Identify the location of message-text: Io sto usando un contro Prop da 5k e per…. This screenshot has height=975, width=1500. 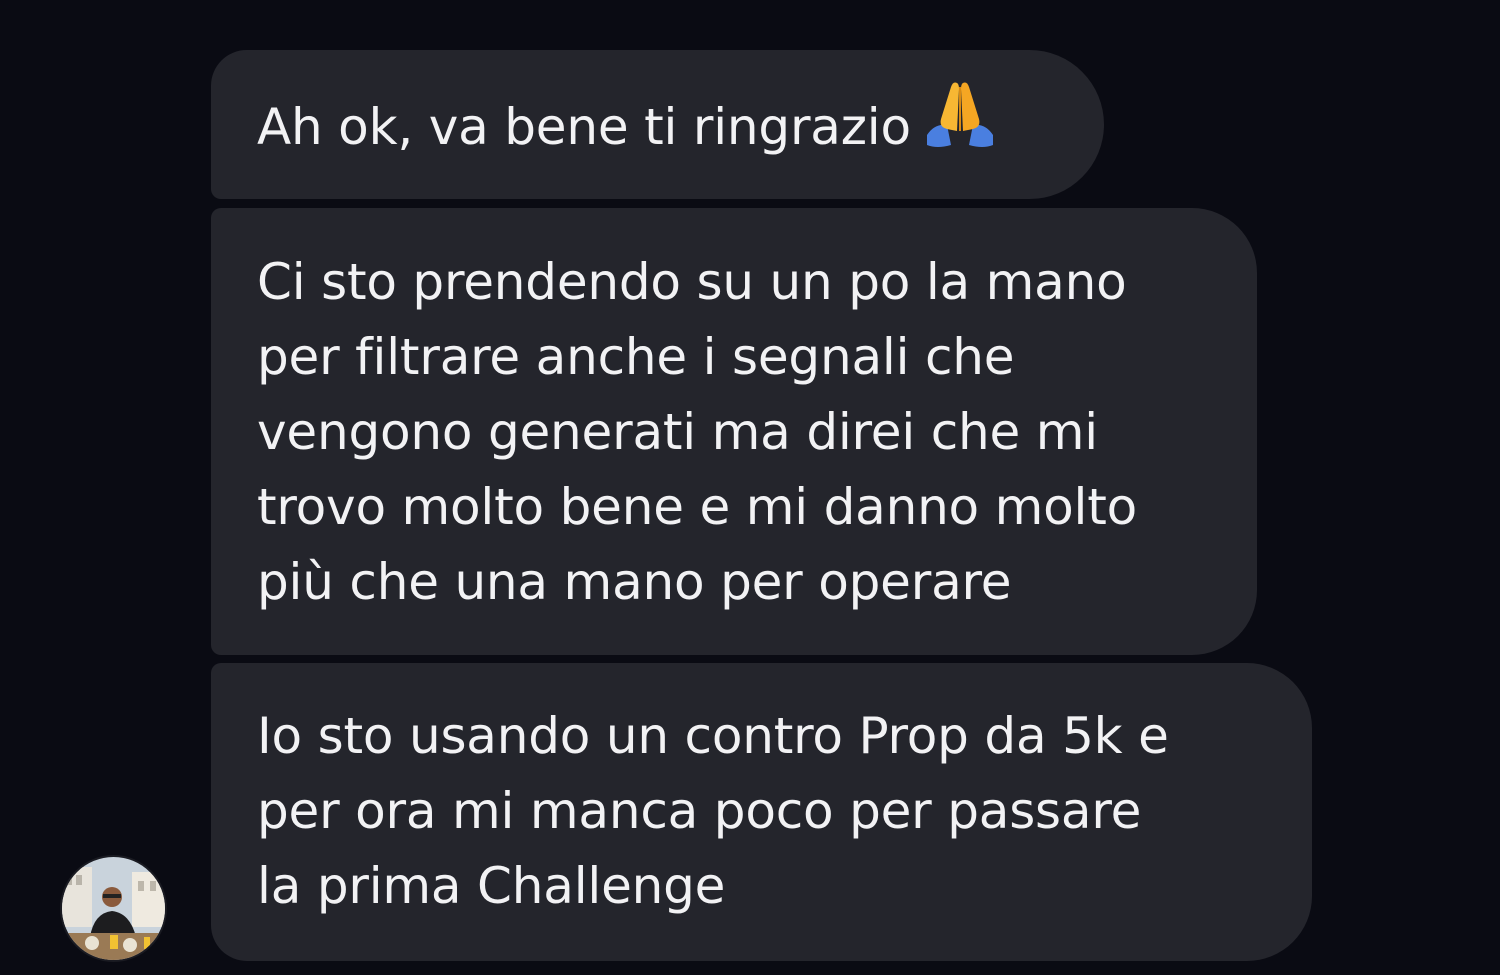
(713, 811).